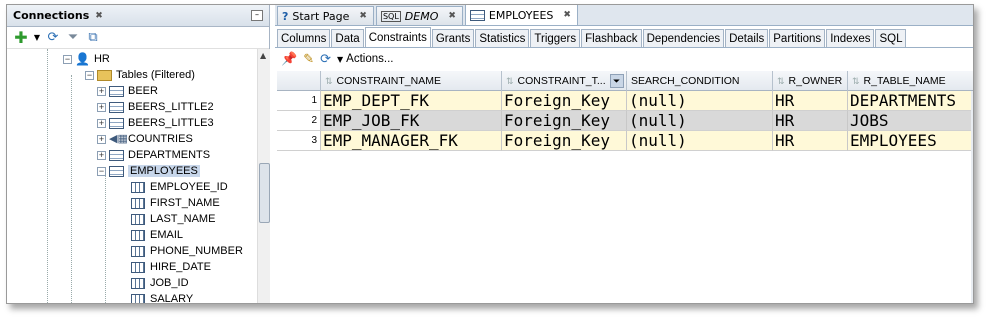  Describe the element at coordinates (510, 80) in the screenshot. I see `sort-icon: ⇅` at that location.